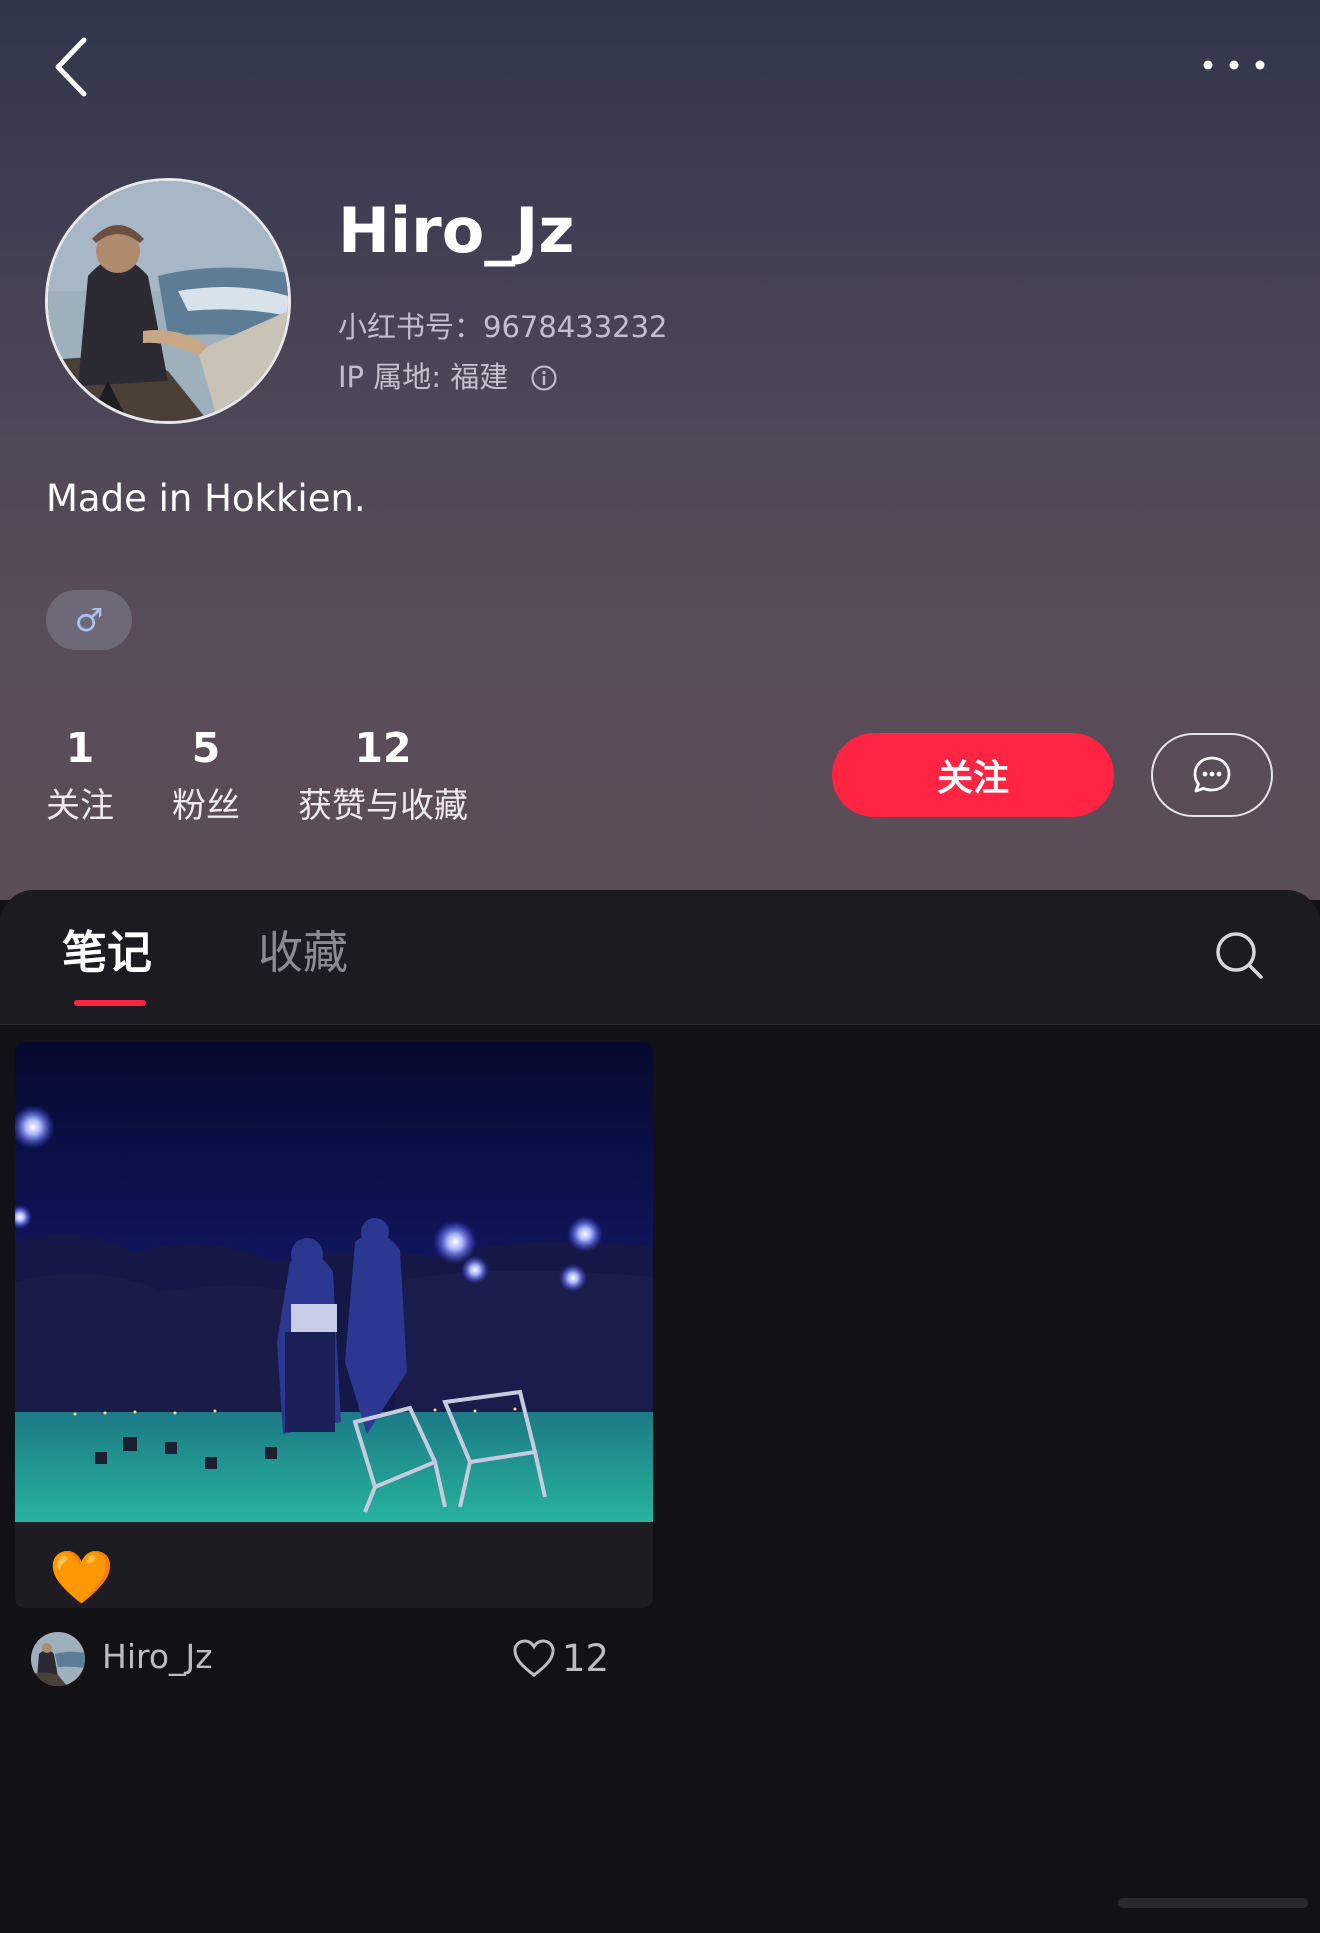  What do you see at coordinates (206, 775) in the screenshot?
I see `stat-followers: 5 粉丝` at bounding box center [206, 775].